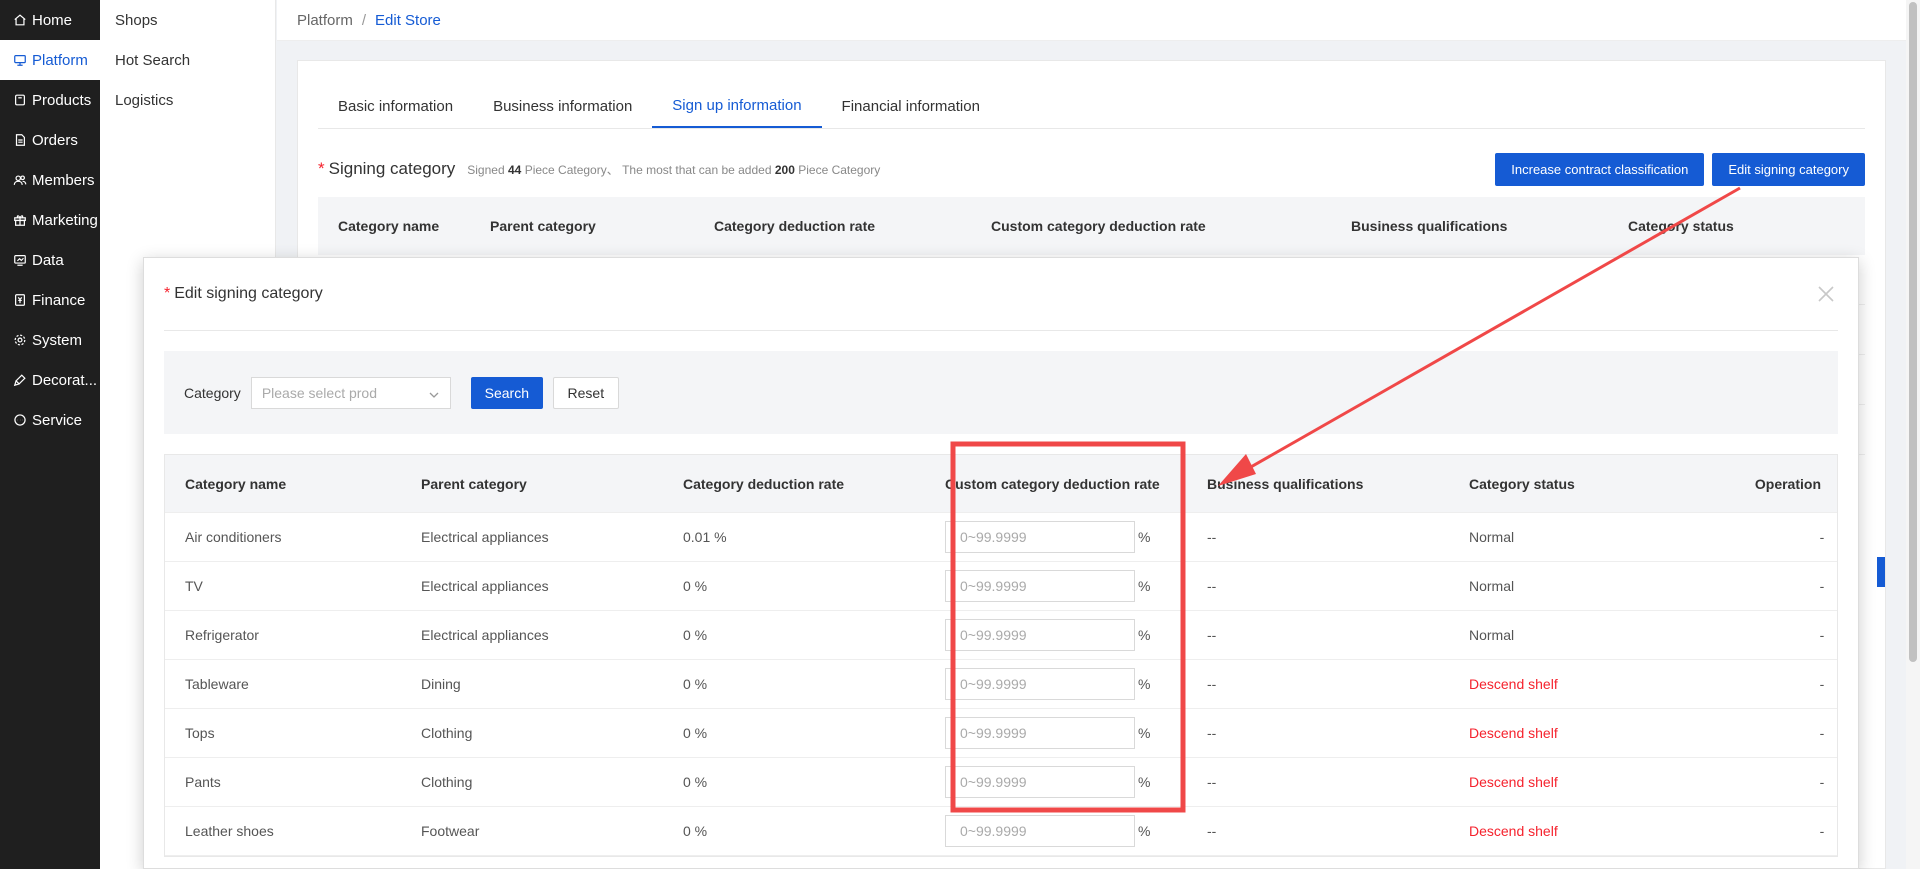 The height and width of the screenshot is (869, 1920). I want to click on bg-col-qualifications: Business qualifications, so click(1429, 226).